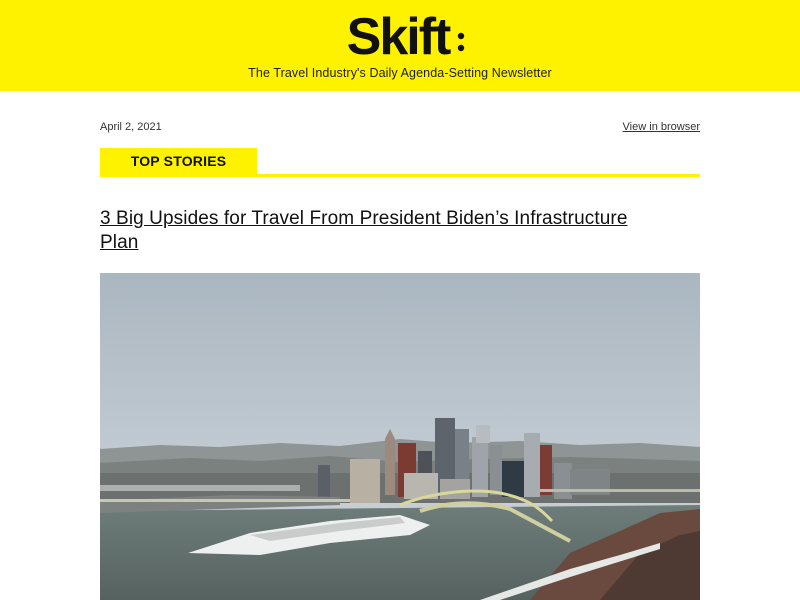 The height and width of the screenshot is (600, 800). Describe the element at coordinates (178, 161) in the screenshot. I see `section-label-top-stories: TOP STORIES` at that location.